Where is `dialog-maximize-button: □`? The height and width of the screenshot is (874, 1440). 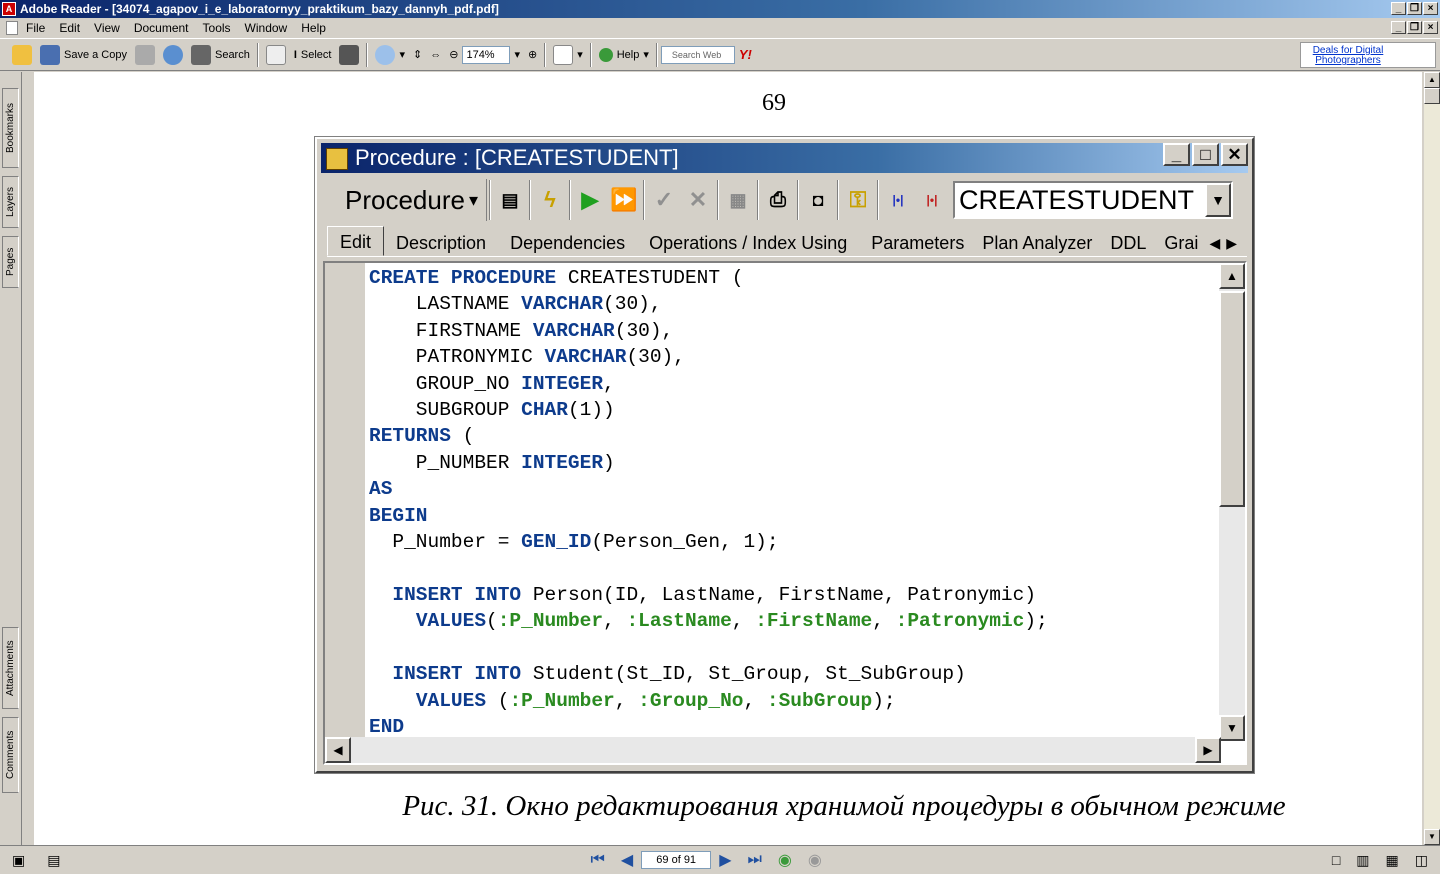 dialog-maximize-button: □ is located at coordinates (1205, 154).